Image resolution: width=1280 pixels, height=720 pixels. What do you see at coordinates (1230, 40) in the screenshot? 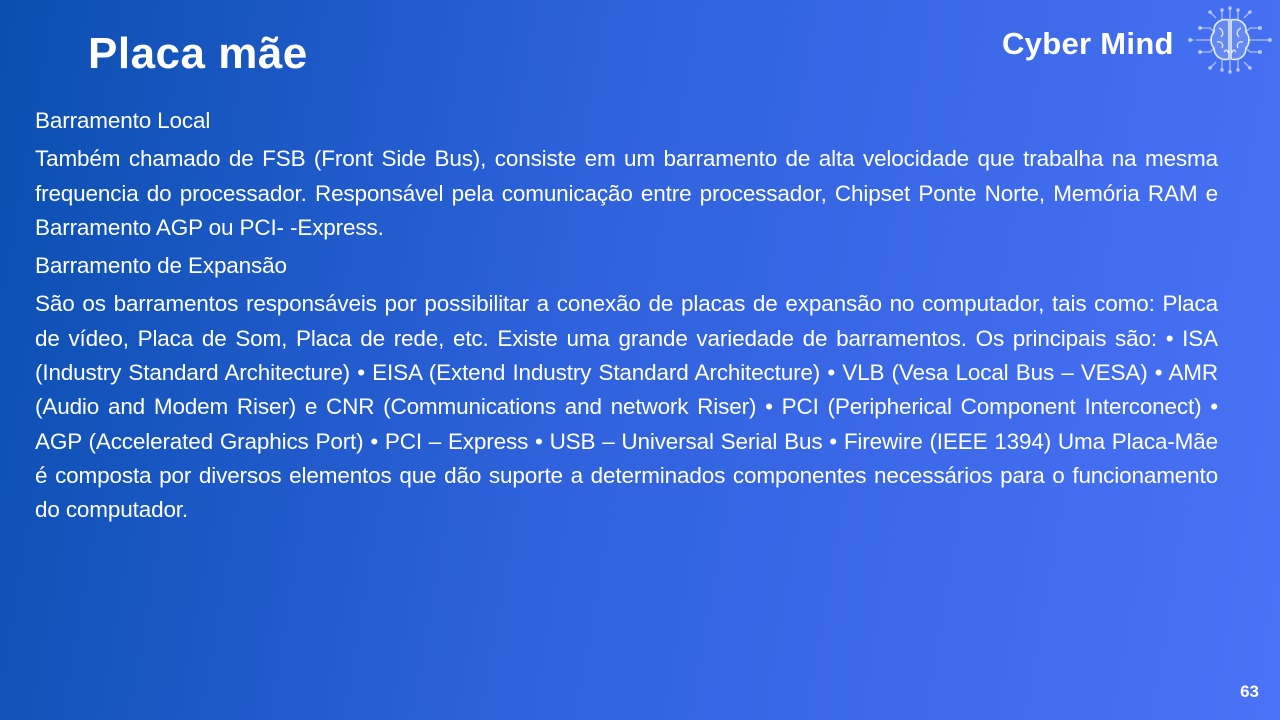
I see `brain-circuit-icon` at bounding box center [1230, 40].